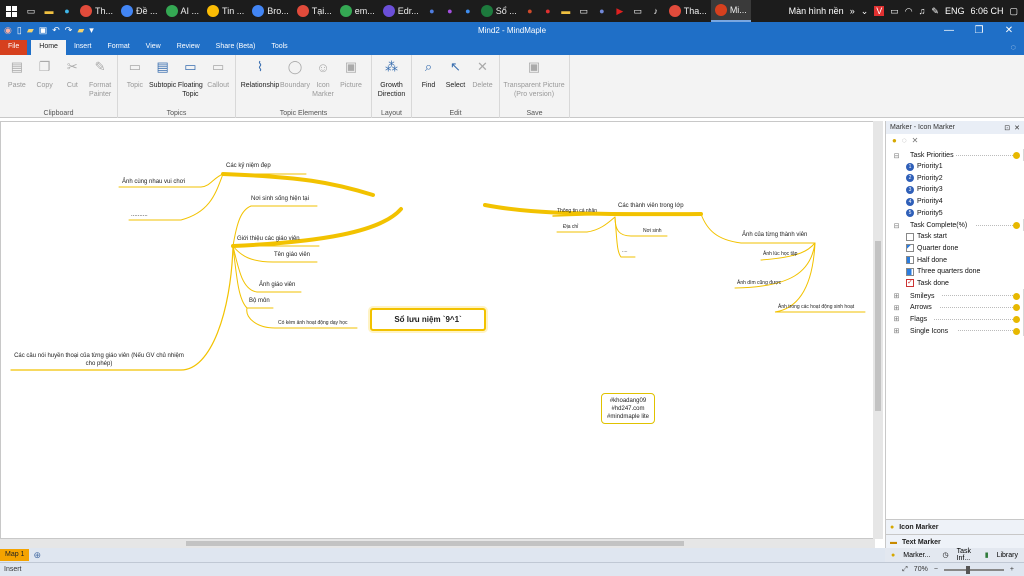 The image size is (1024, 576). I want to click on vertical-scroll-thumb, so click(878, 326).